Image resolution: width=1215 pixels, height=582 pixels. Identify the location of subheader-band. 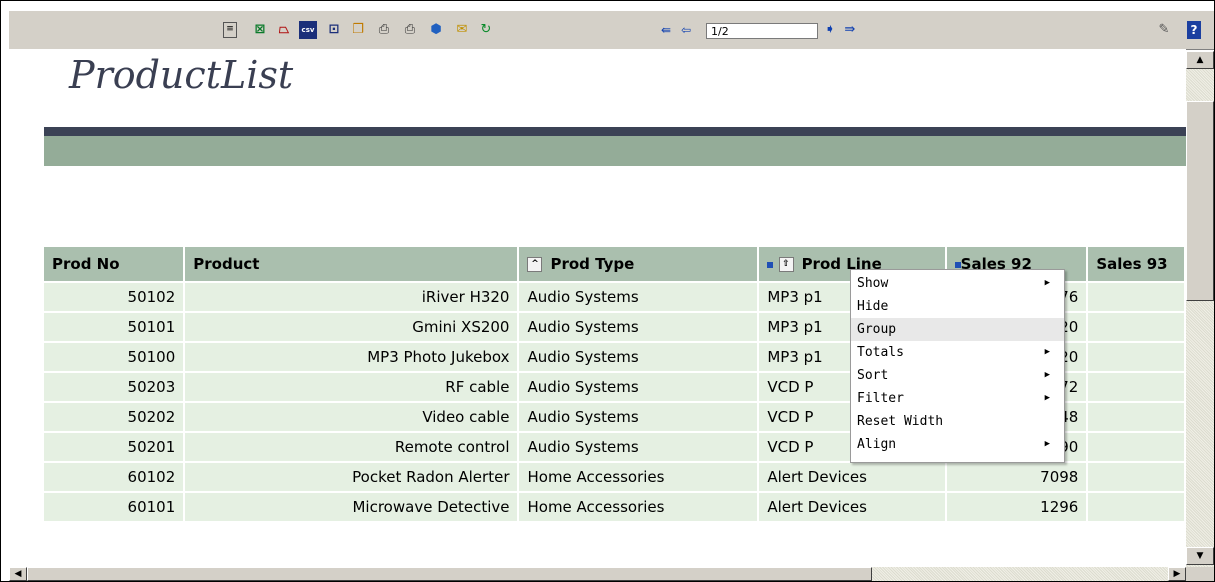
(615, 151).